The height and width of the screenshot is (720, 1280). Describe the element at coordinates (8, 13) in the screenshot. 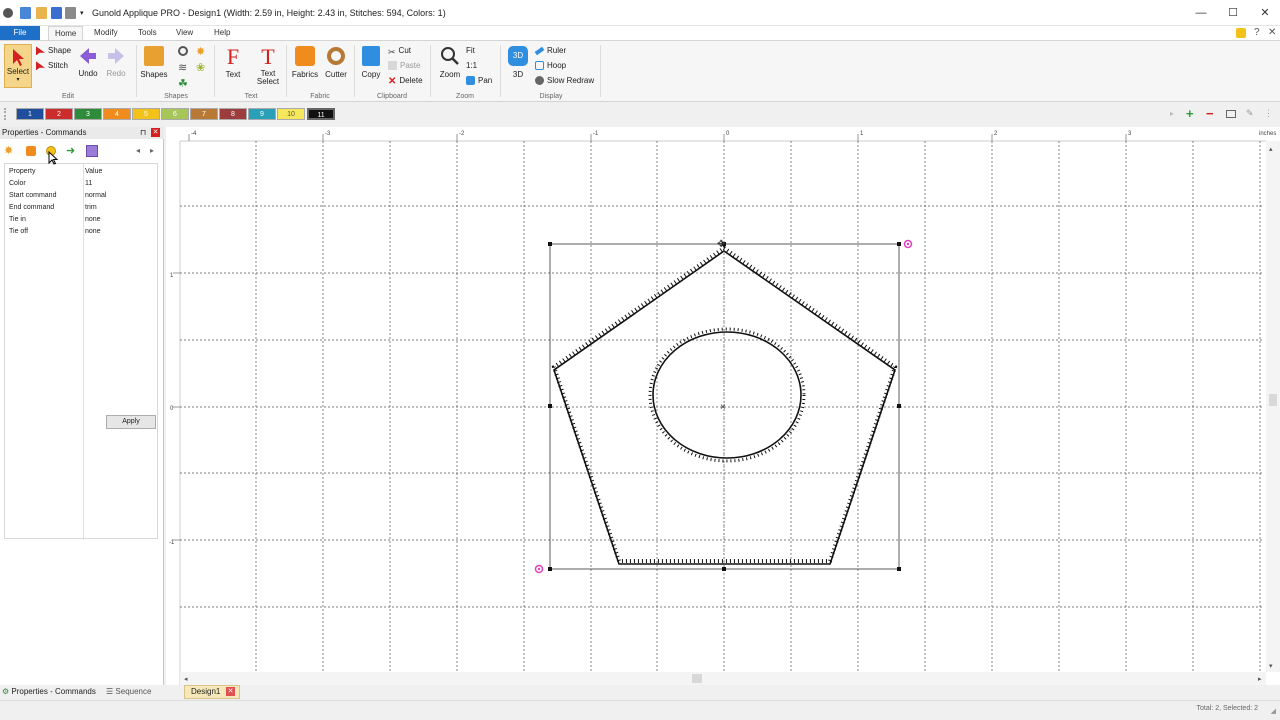

I see `app-gear-icon` at that location.